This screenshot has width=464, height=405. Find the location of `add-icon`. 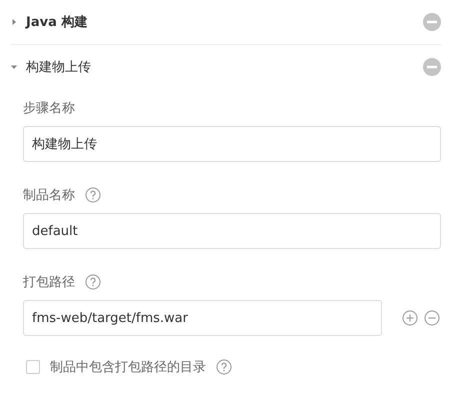

add-icon is located at coordinates (410, 318).